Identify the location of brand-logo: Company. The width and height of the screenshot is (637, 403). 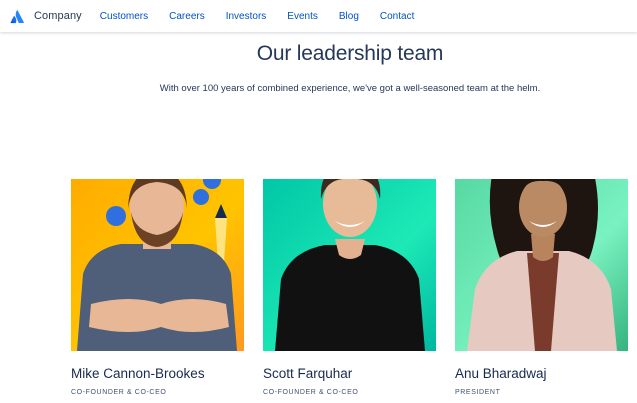
(46, 16).